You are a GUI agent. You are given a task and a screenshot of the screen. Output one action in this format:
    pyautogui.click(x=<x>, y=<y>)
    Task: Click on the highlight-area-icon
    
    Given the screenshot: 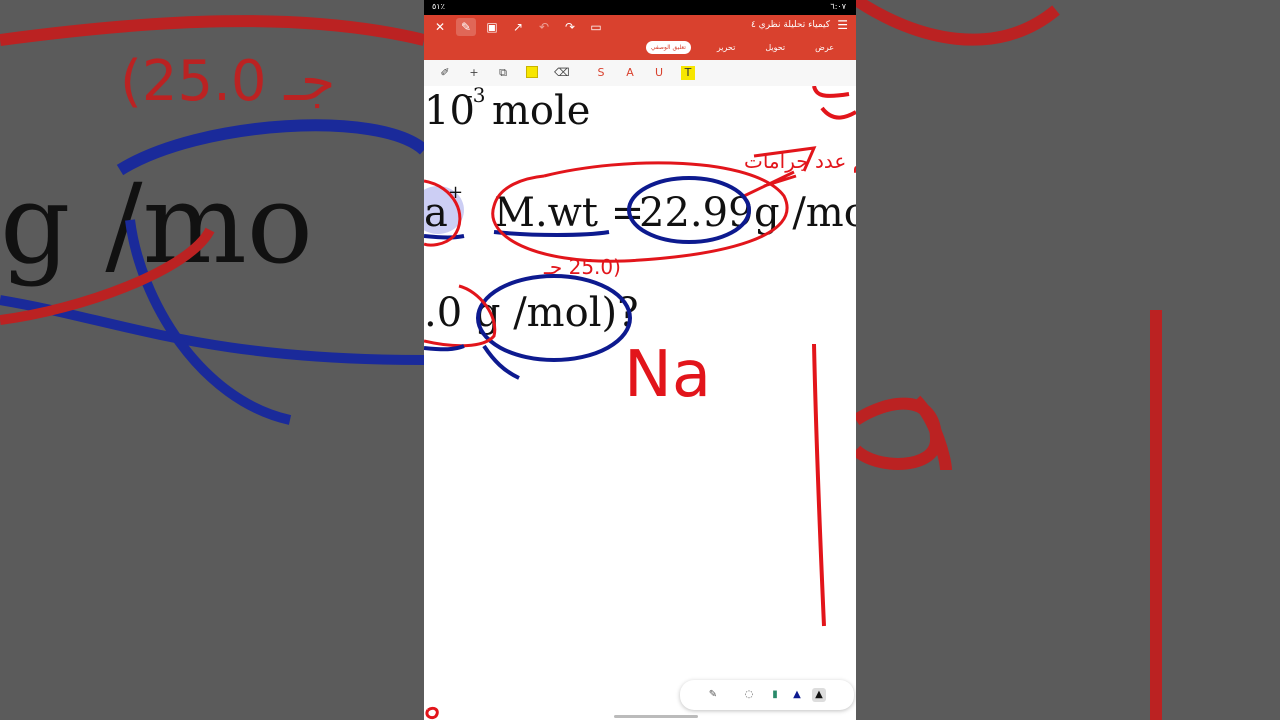 What is the action you would take?
    pyautogui.click(x=532, y=73)
    